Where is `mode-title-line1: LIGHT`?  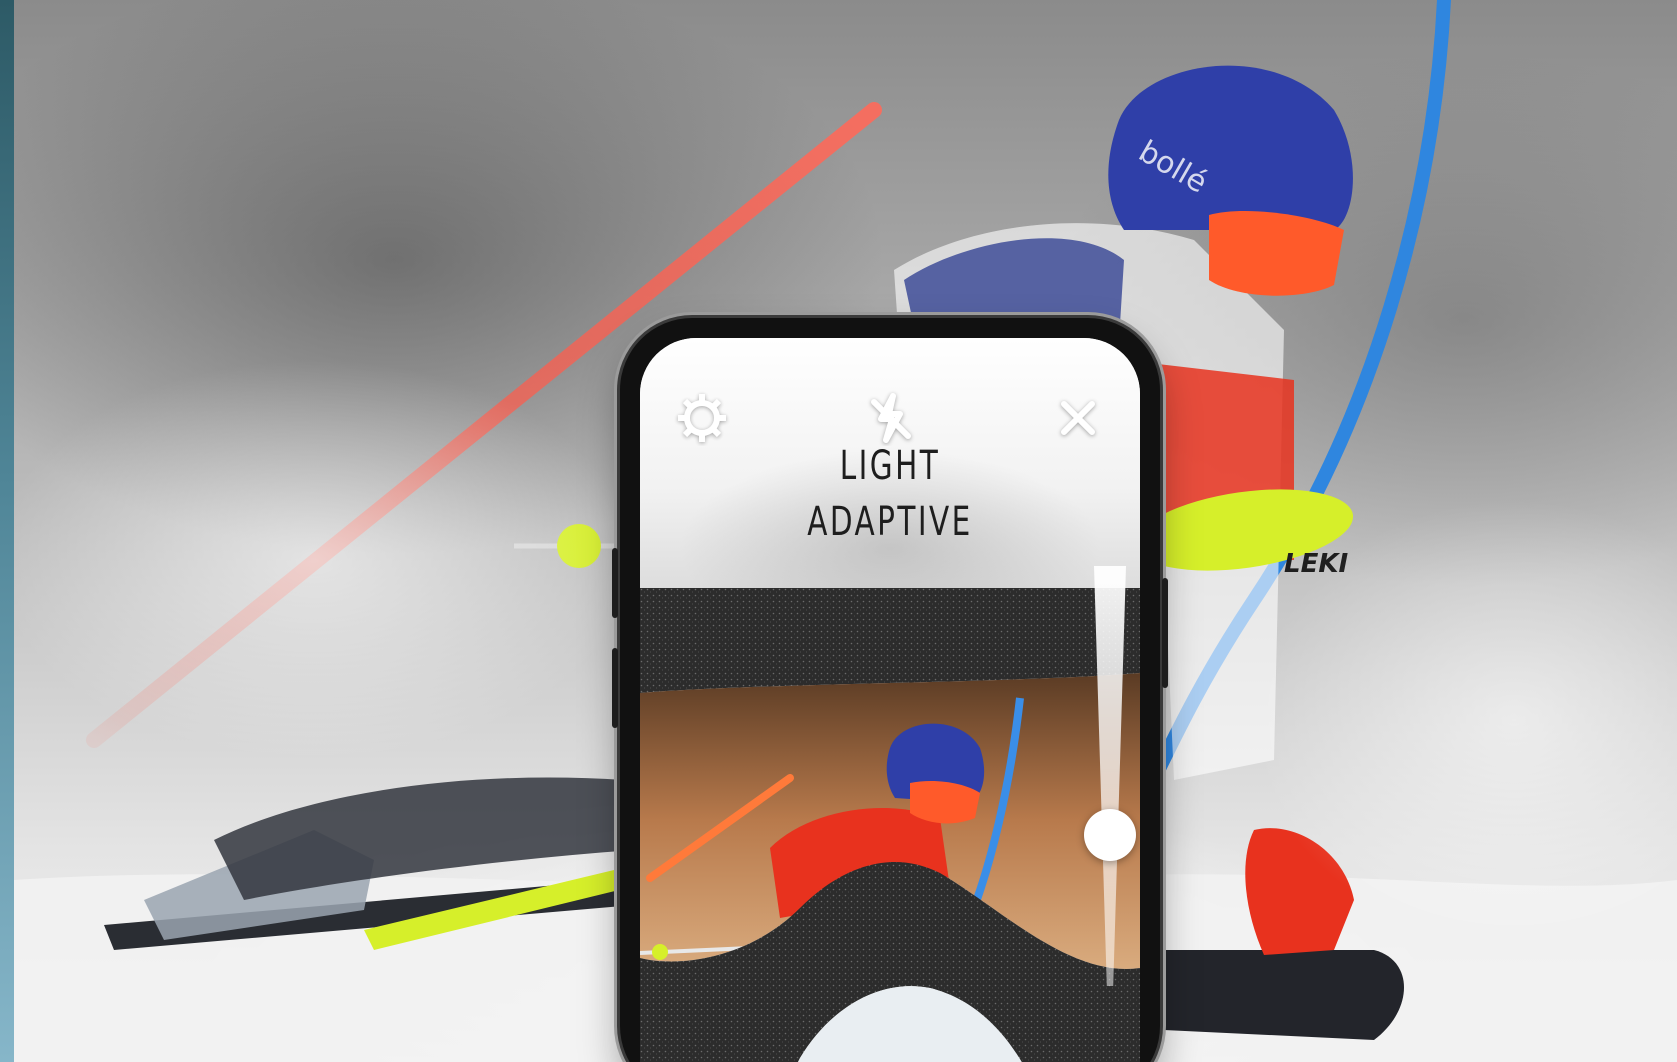
mode-title-line1: LIGHT is located at coordinates (890, 466).